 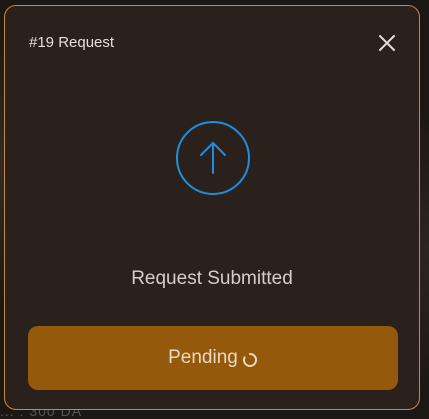 I want to click on spinner-icon, so click(x=249, y=359).